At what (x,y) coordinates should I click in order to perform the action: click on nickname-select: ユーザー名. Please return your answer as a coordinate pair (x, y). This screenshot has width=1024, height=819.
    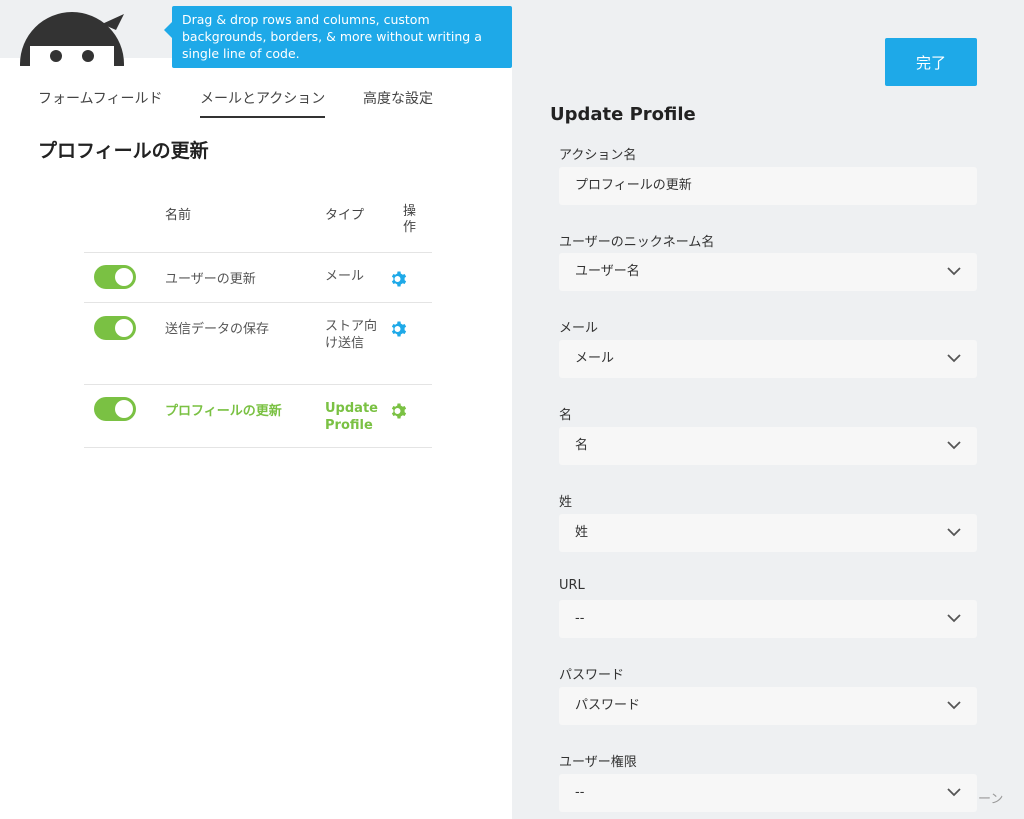
    Looking at the image, I should click on (768, 272).